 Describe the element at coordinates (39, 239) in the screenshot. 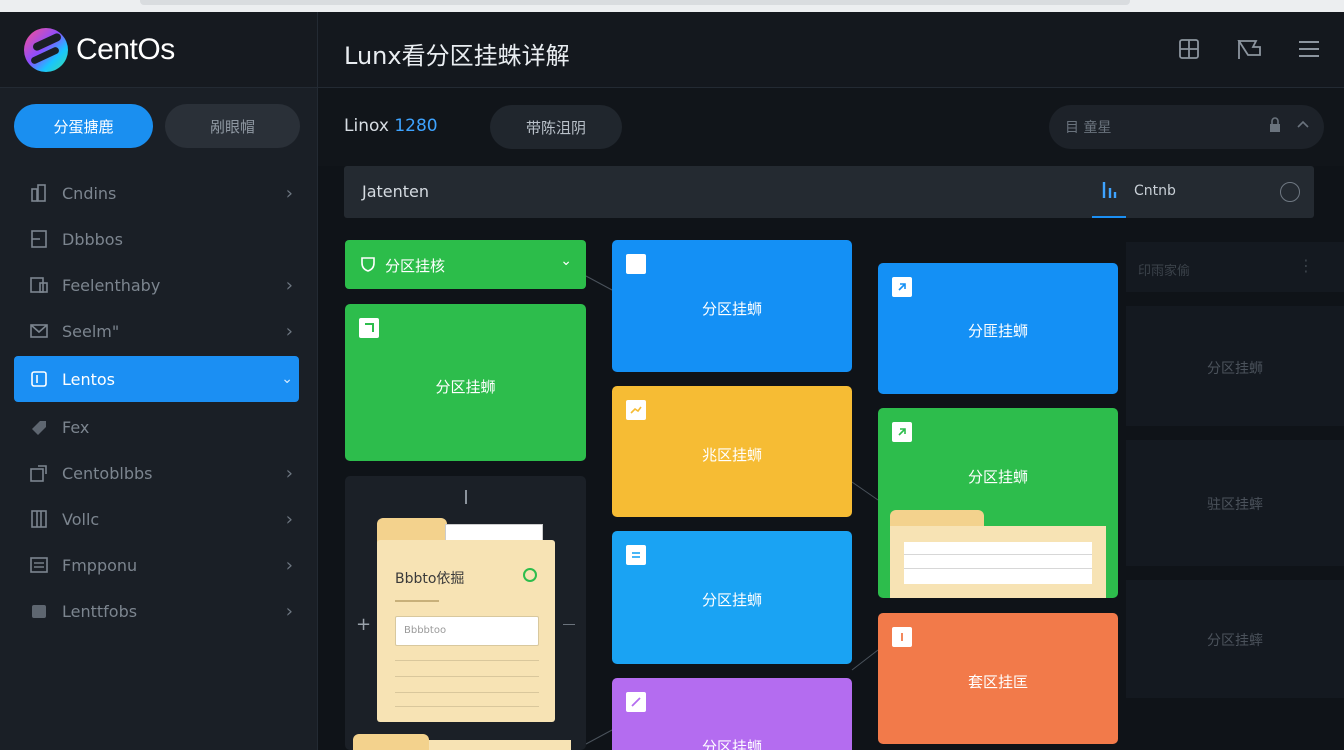

I see `document-icon` at that location.